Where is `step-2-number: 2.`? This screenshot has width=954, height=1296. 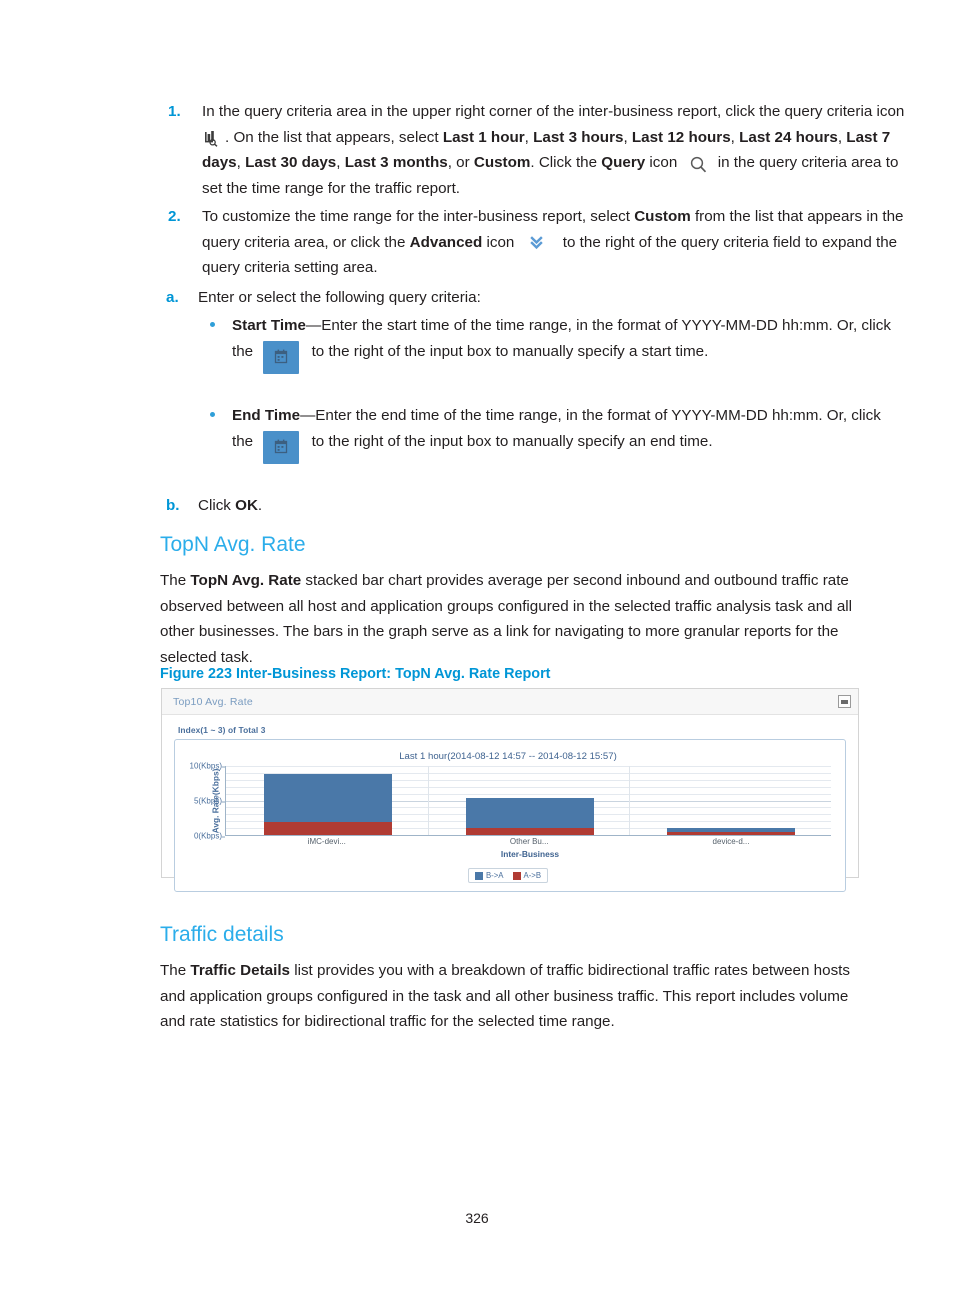 step-2-number: 2. is located at coordinates (174, 216).